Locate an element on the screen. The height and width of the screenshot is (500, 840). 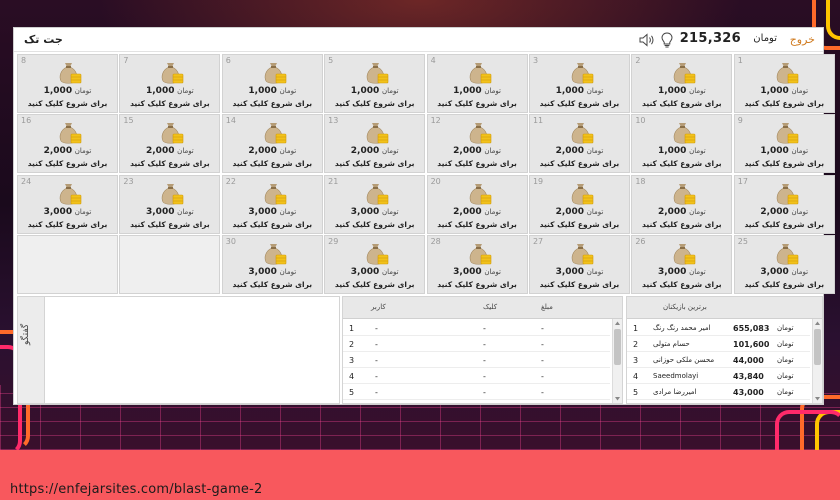
prize-cell-20: 20 تومان 2,000 برای شروع کلیک کنید is located at coordinates (477, 204).